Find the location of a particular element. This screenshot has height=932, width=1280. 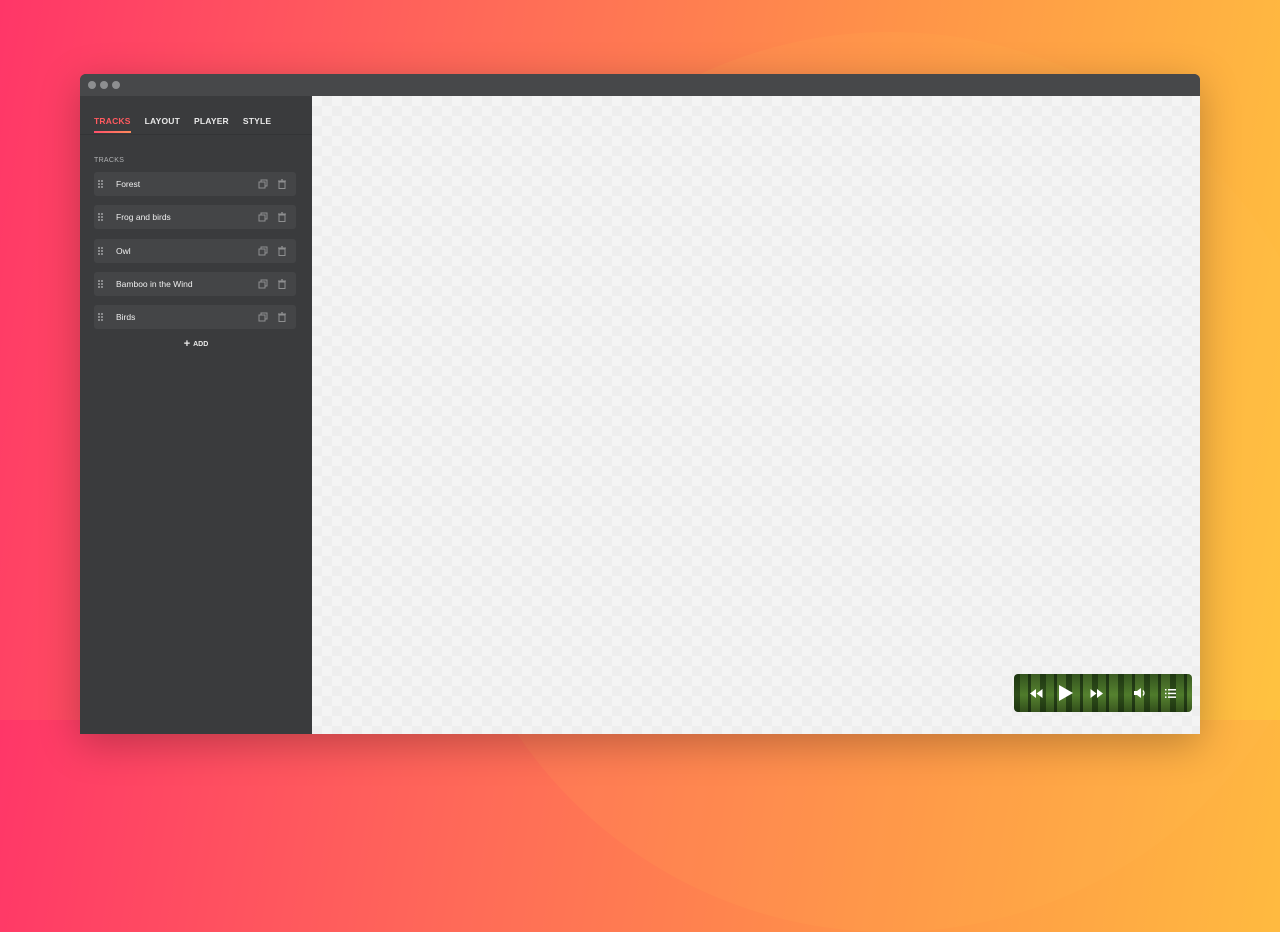

track-item: Bamboo in the Wind is located at coordinates (195, 283).